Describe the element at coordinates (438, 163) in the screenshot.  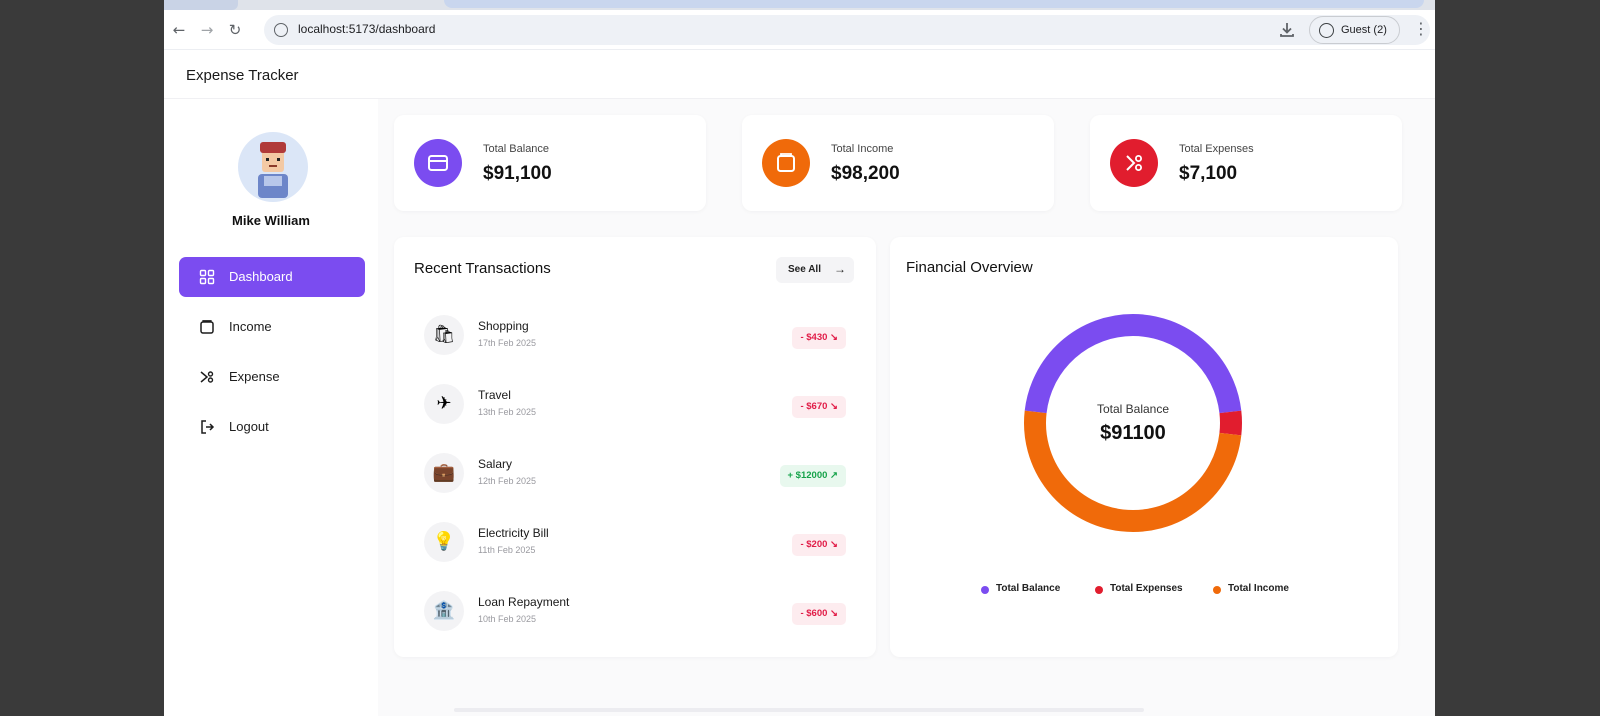
I see `balance-card-icon` at that location.